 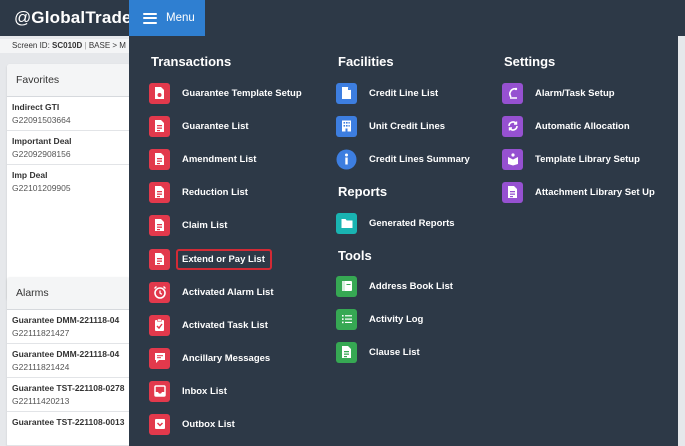 I want to click on brand-prefix: @, so click(x=23, y=17).